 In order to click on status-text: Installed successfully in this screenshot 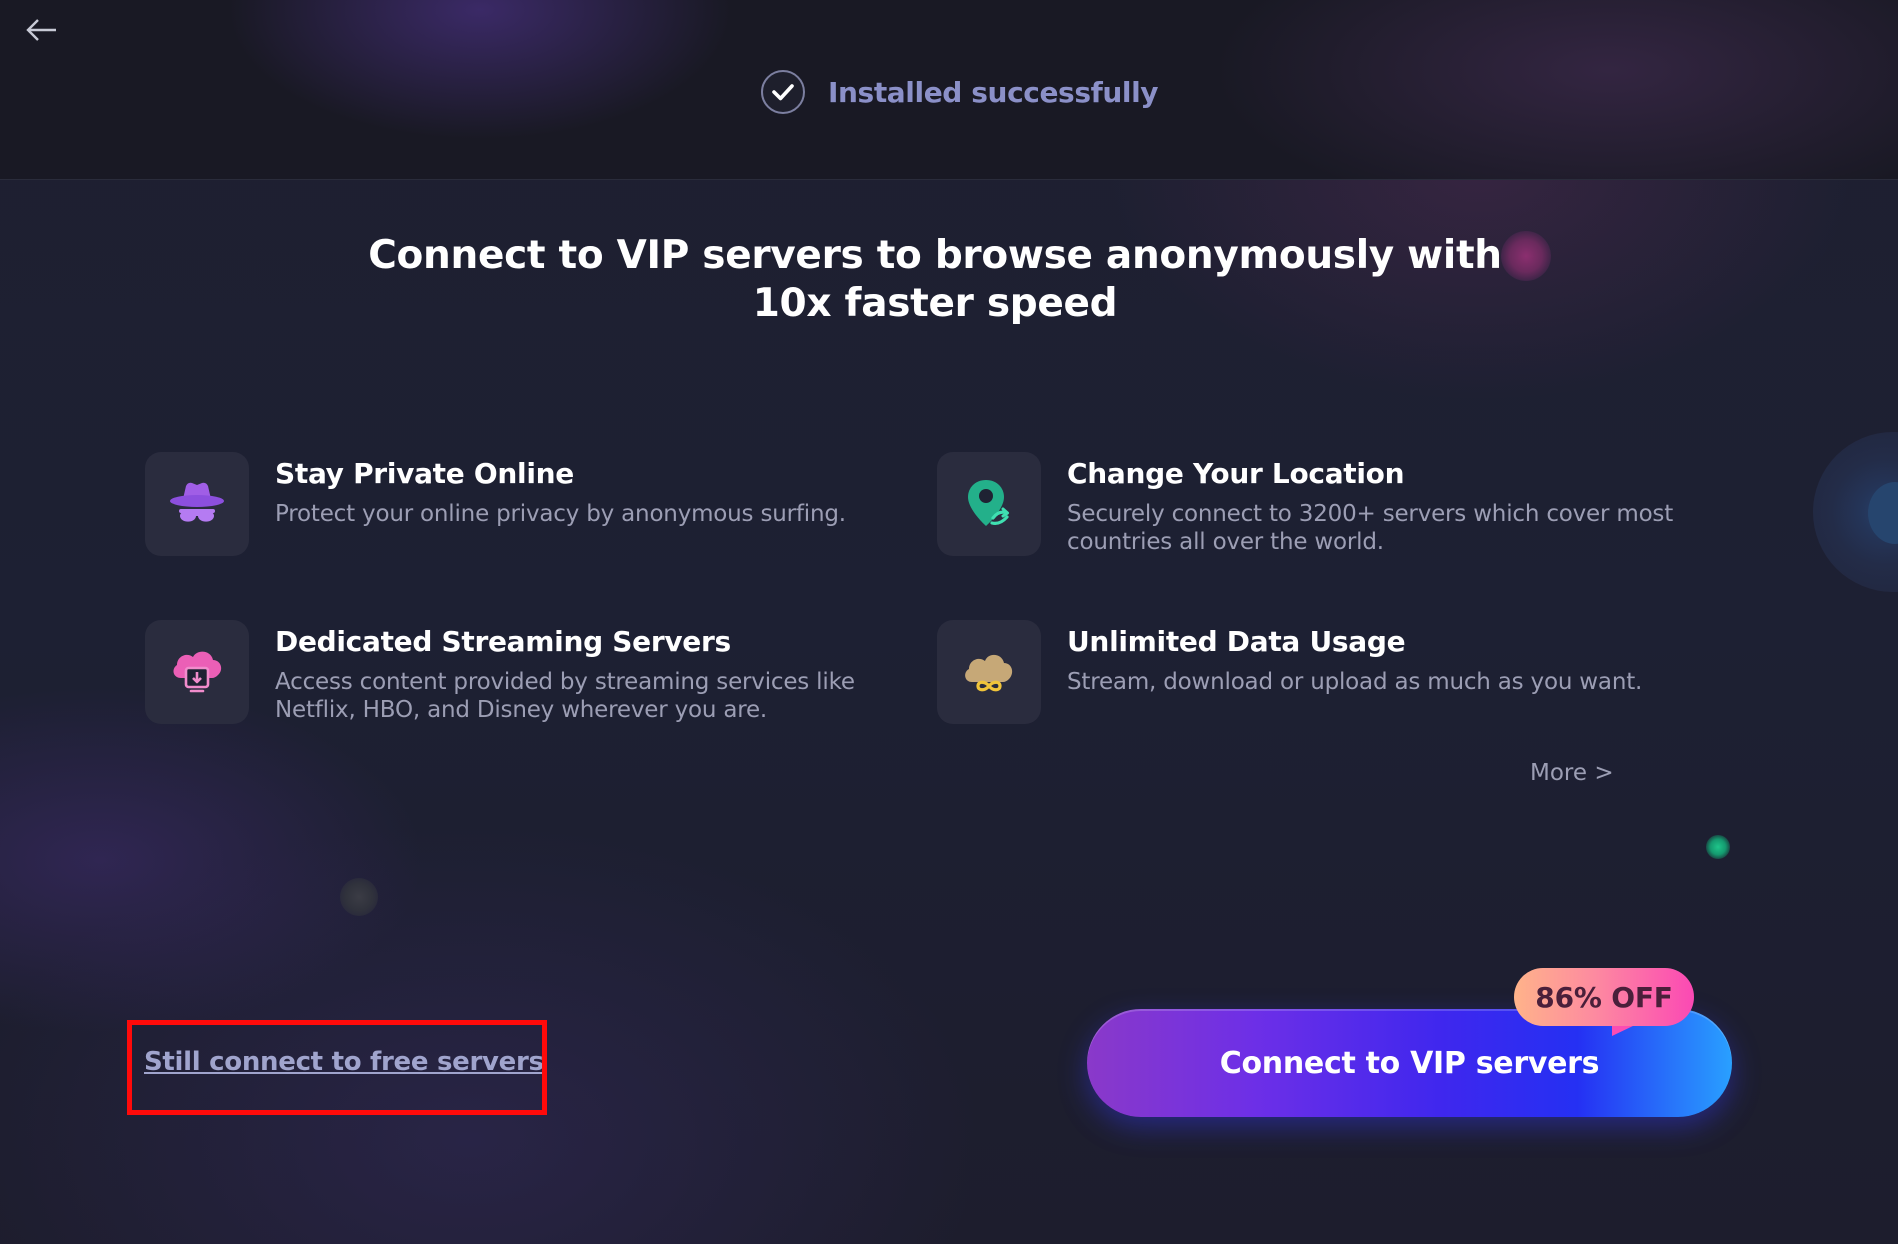, I will do `click(993, 92)`.